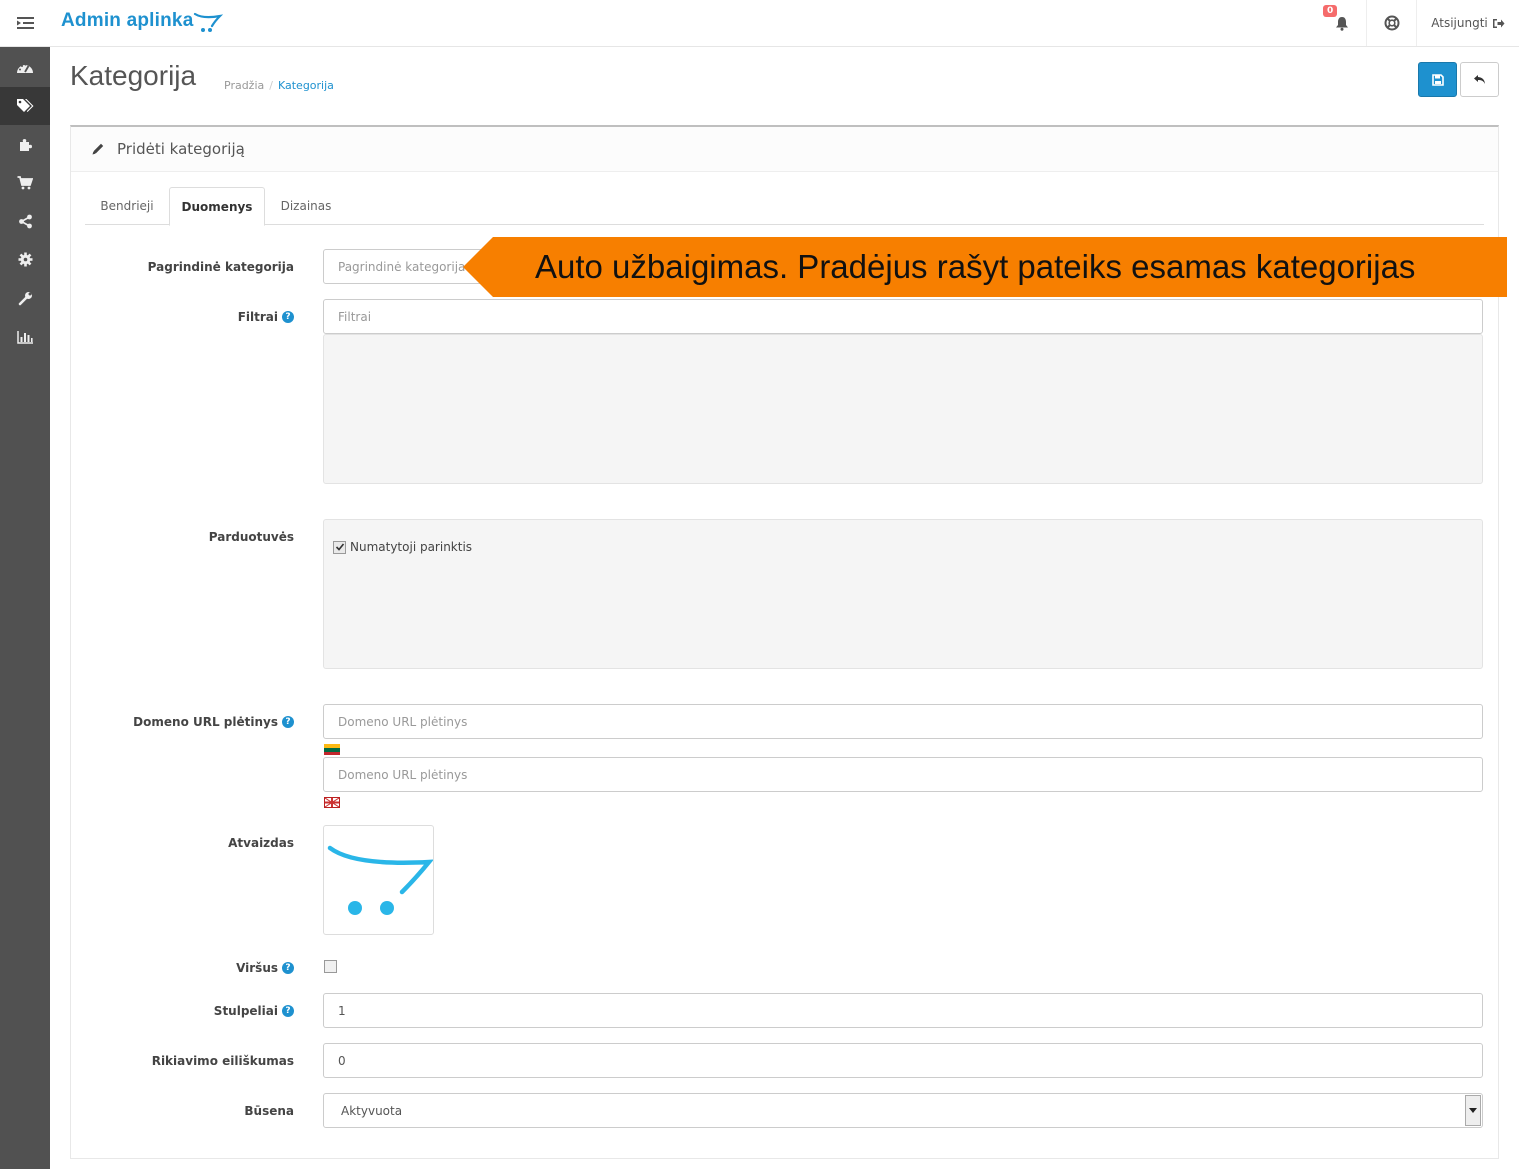 The height and width of the screenshot is (1169, 1519). Describe the element at coordinates (220, 267) in the screenshot. I see `parent-label: Pagrindinė kategorija` at that location.